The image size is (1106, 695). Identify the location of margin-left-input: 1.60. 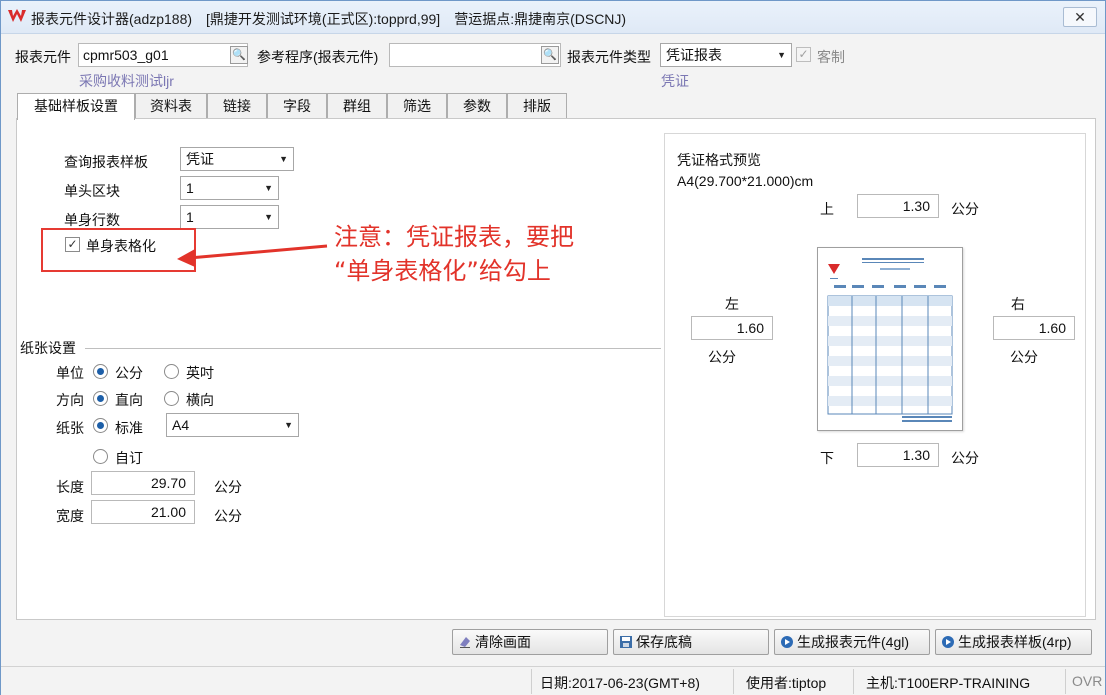
(732, 328).